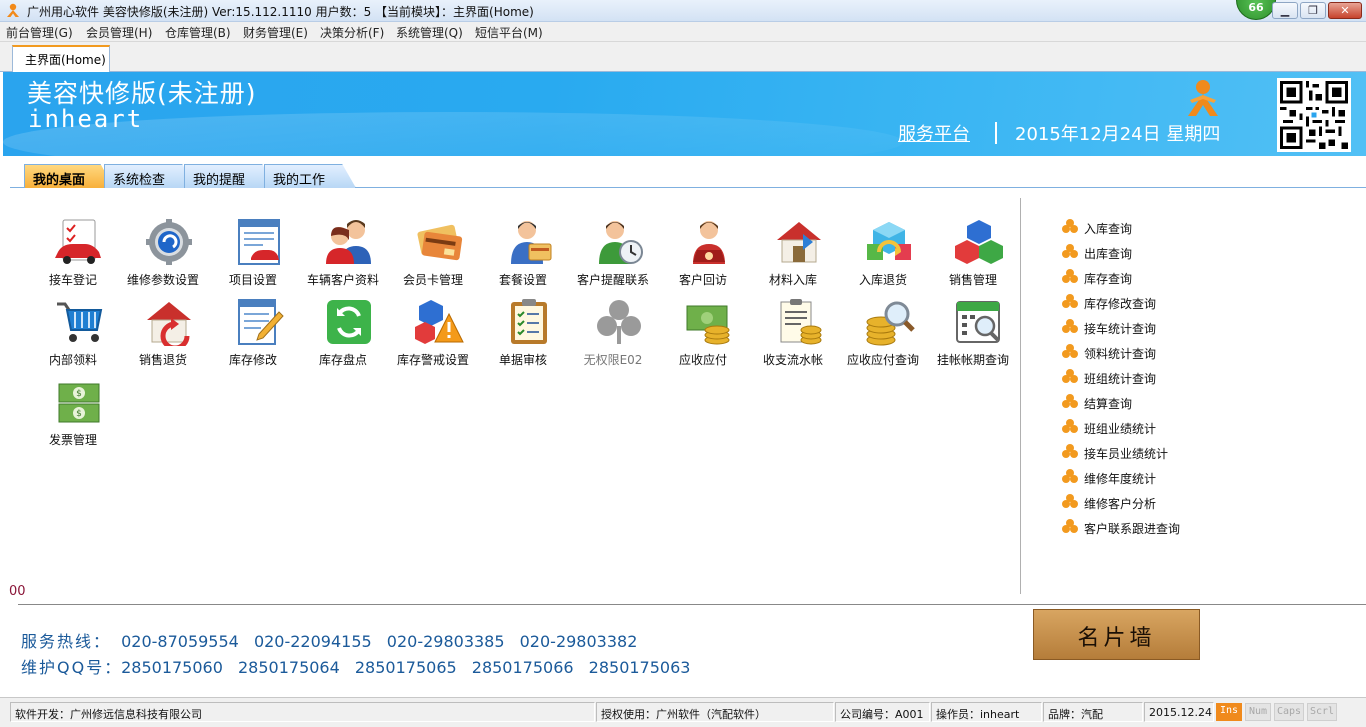 This screenshot has width=1366, height=727. I want to click on desk-item-project-settings: 项目设置, so click(253, 258).